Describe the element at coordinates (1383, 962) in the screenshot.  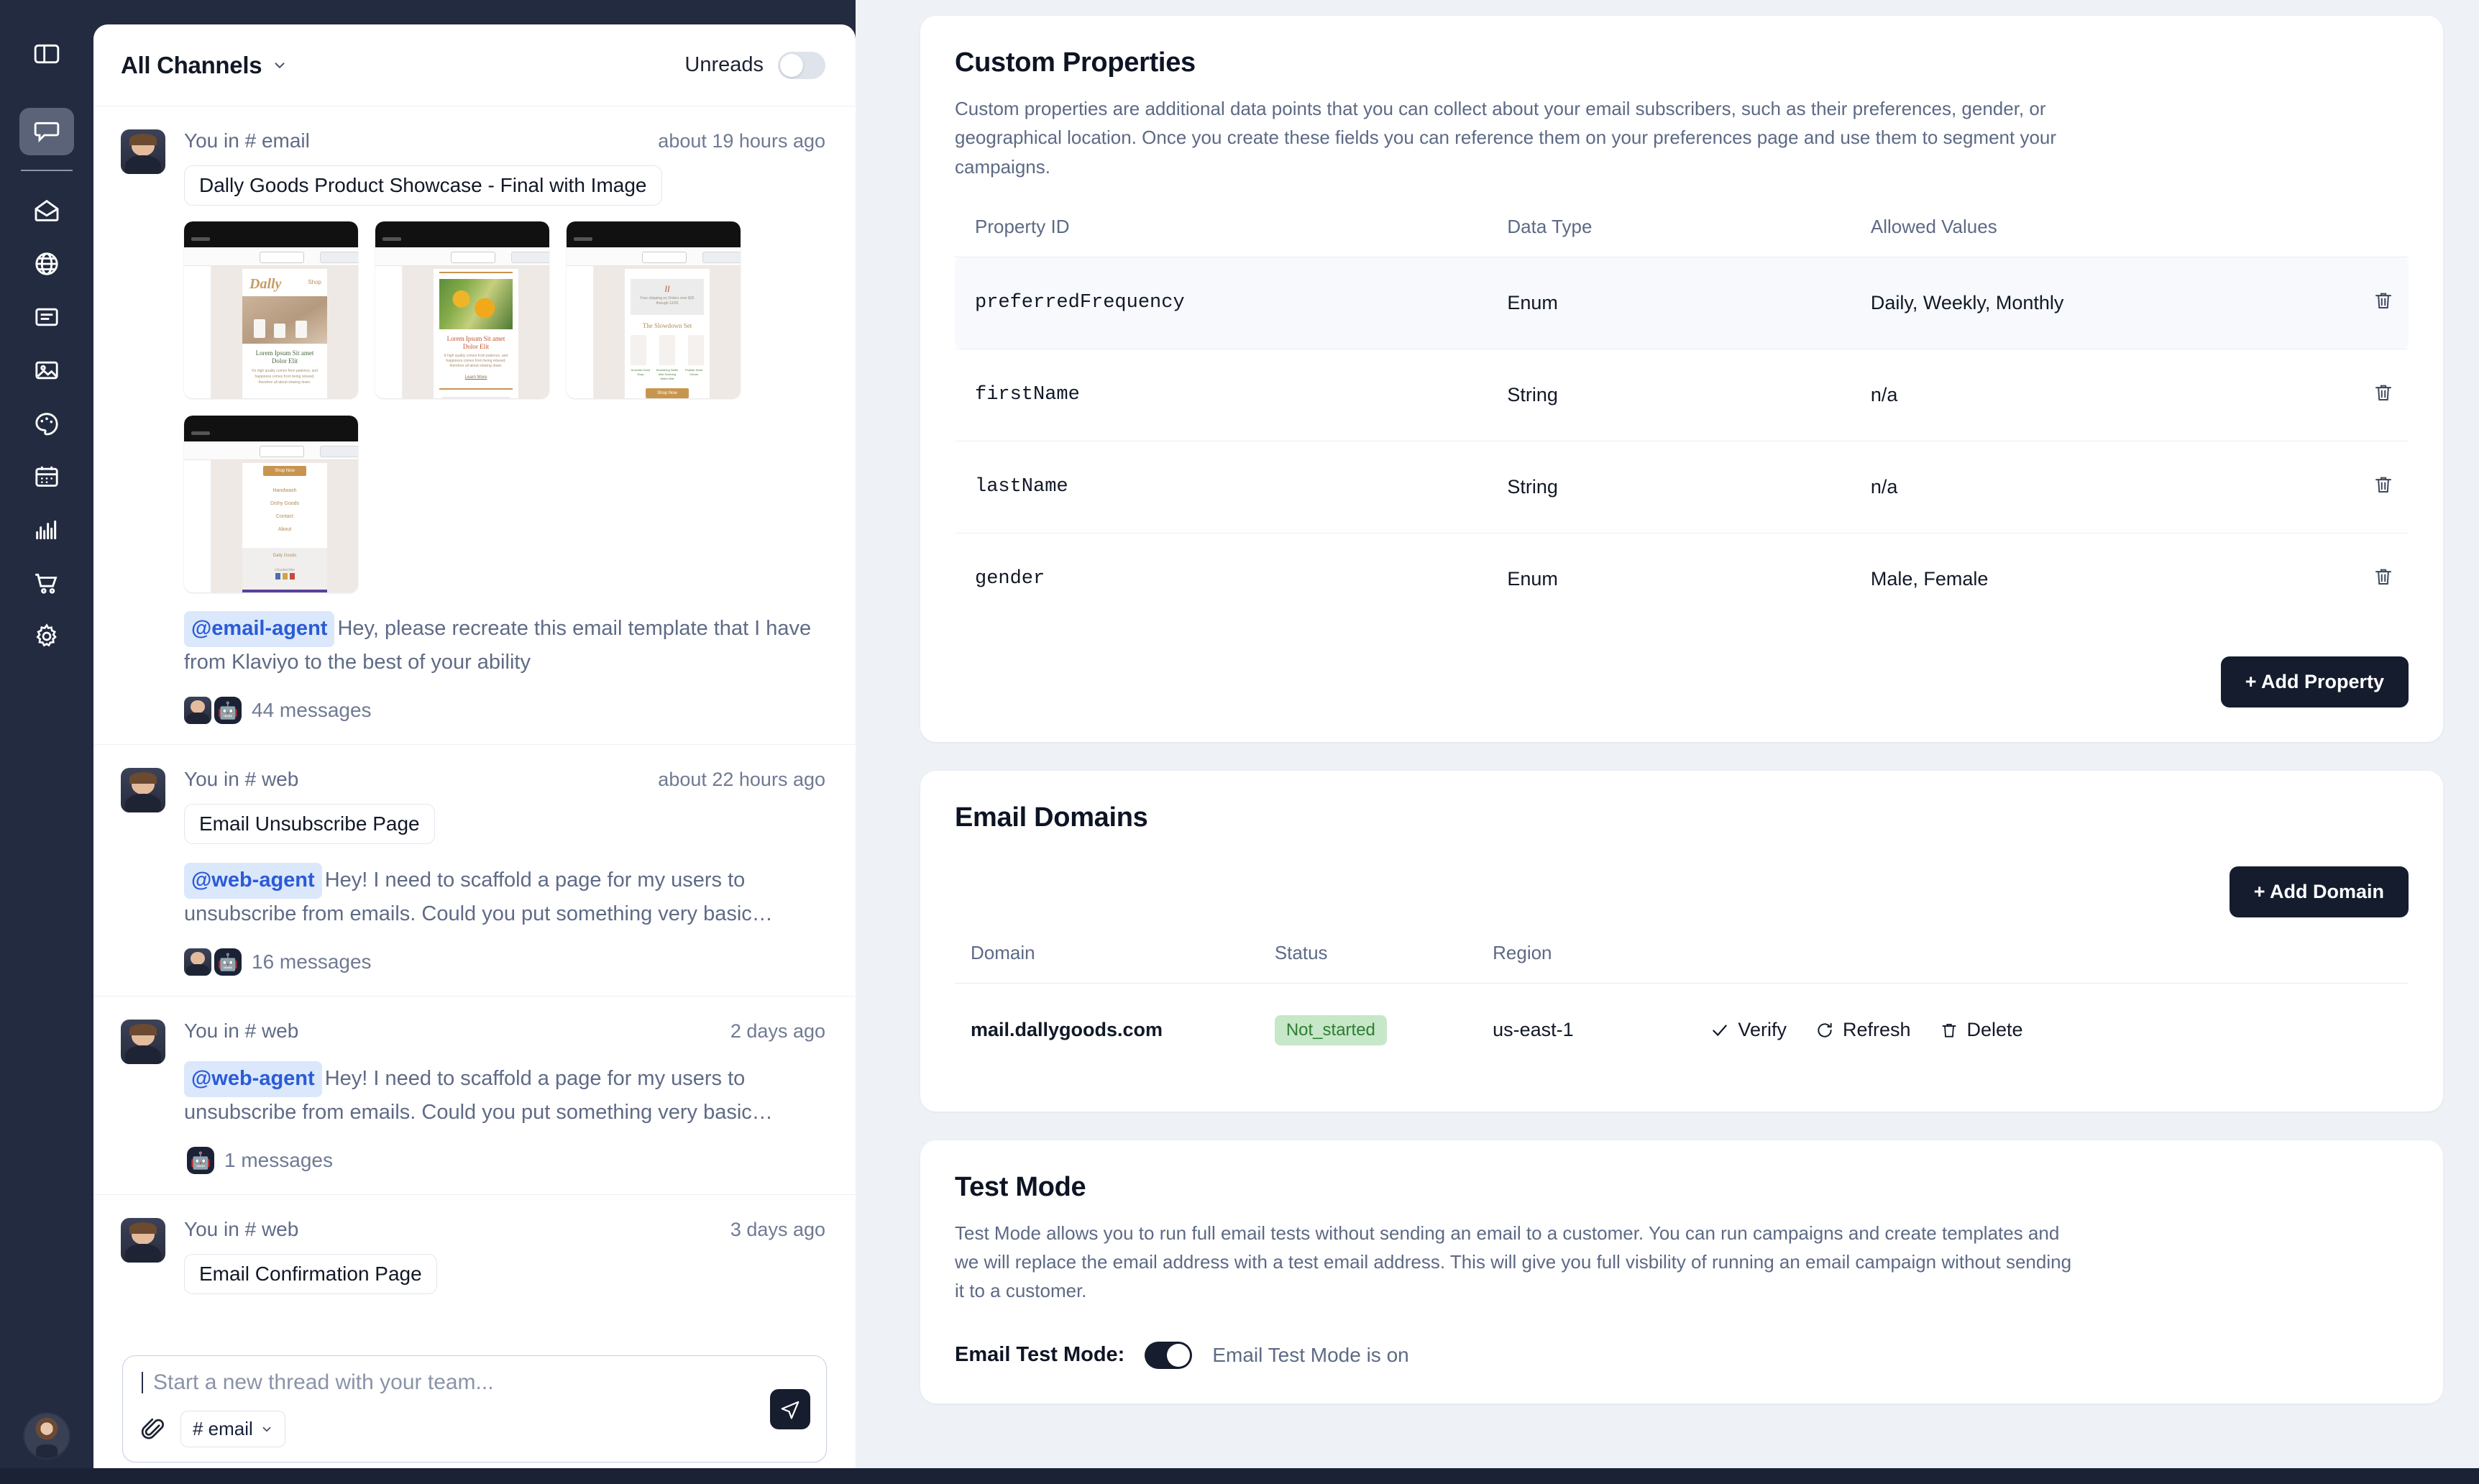
I see `column-header-status: Status` at that location.